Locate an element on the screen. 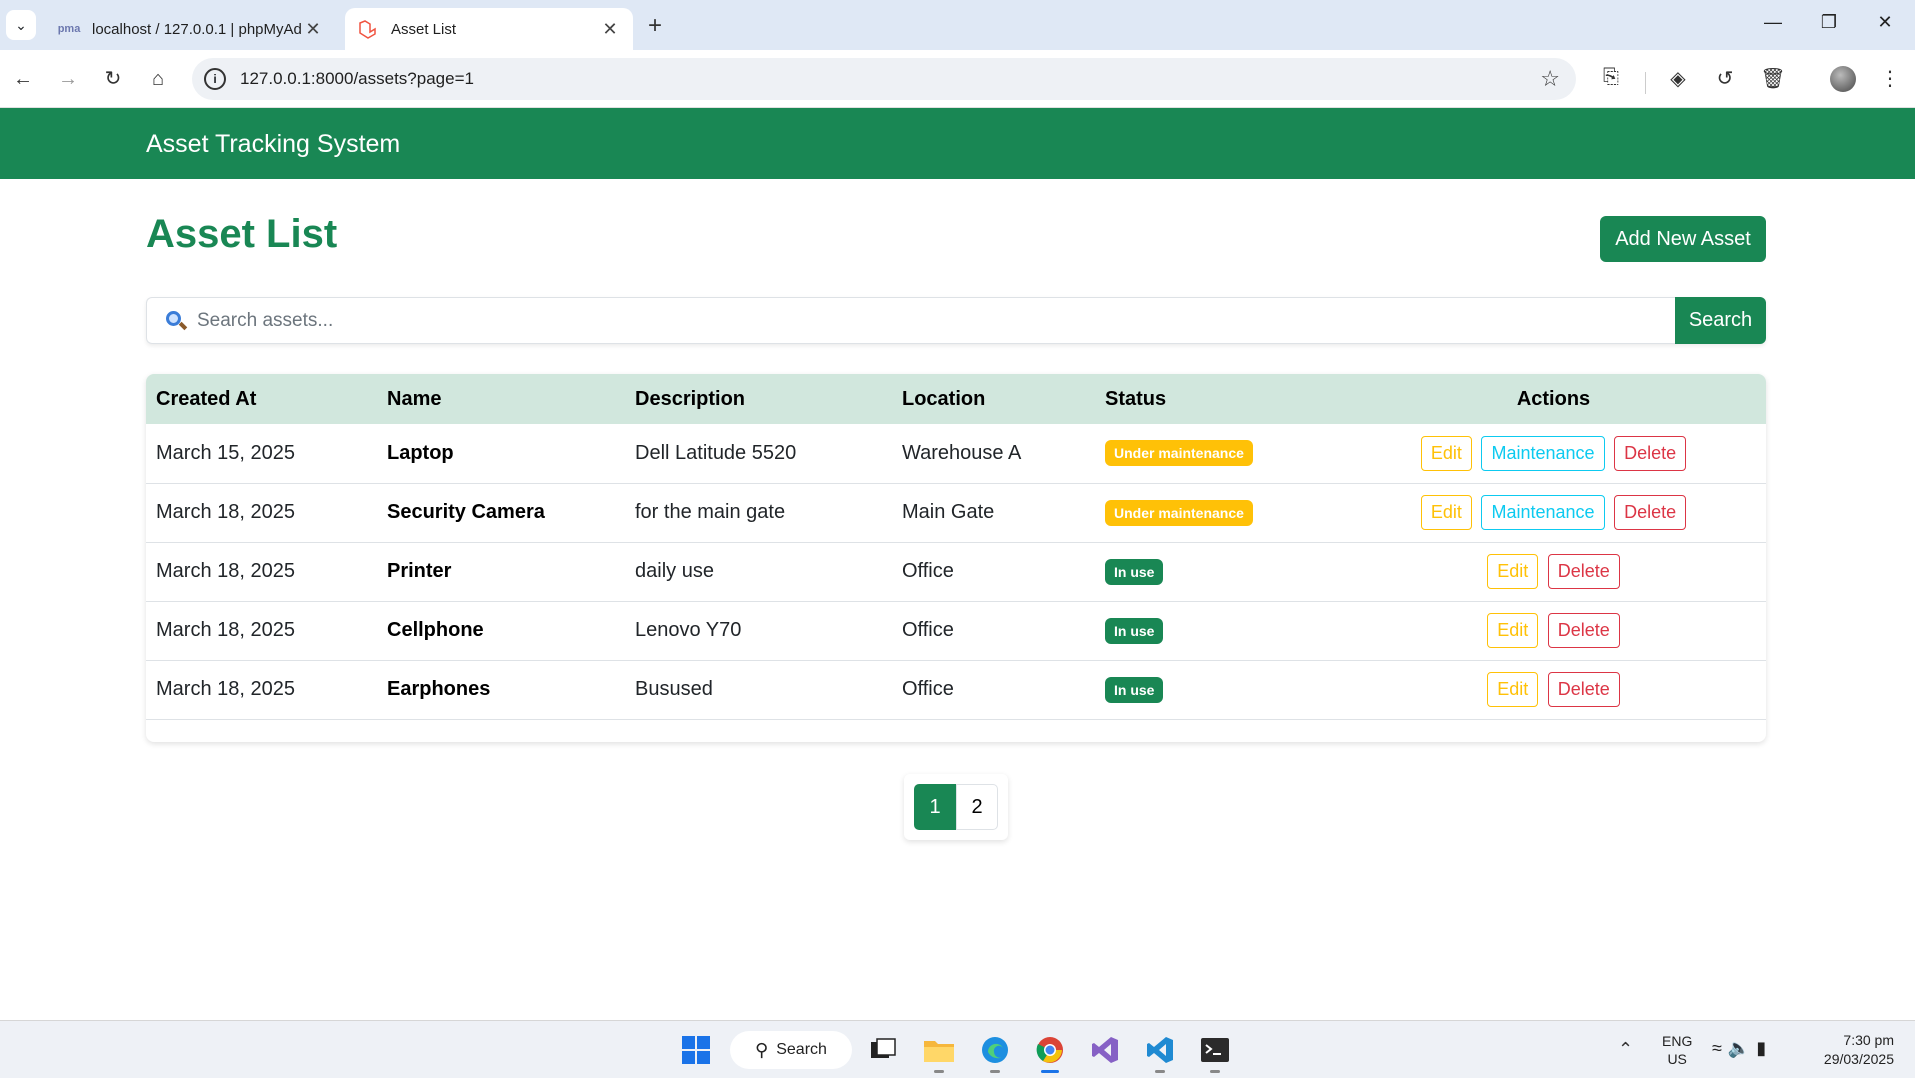  page-2-button: 2 is located at coordinates (977, 807).